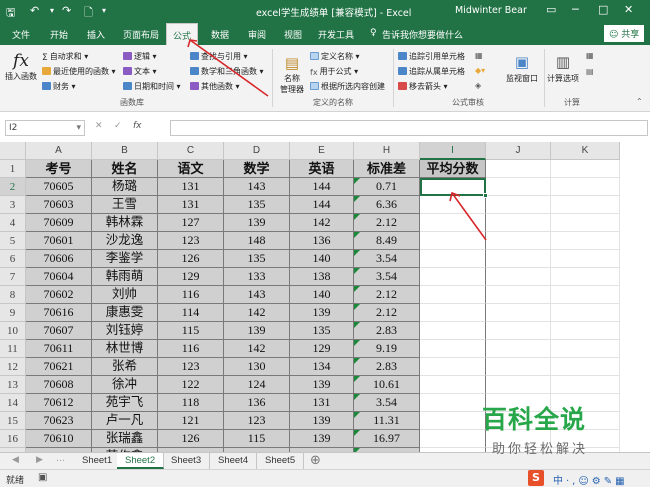 Image resolution: width=650 pixels, height=487 pixels. Describe the element at coordinates (387, 331) in the screenshot. I see `table-cell: 2.83` at that location.